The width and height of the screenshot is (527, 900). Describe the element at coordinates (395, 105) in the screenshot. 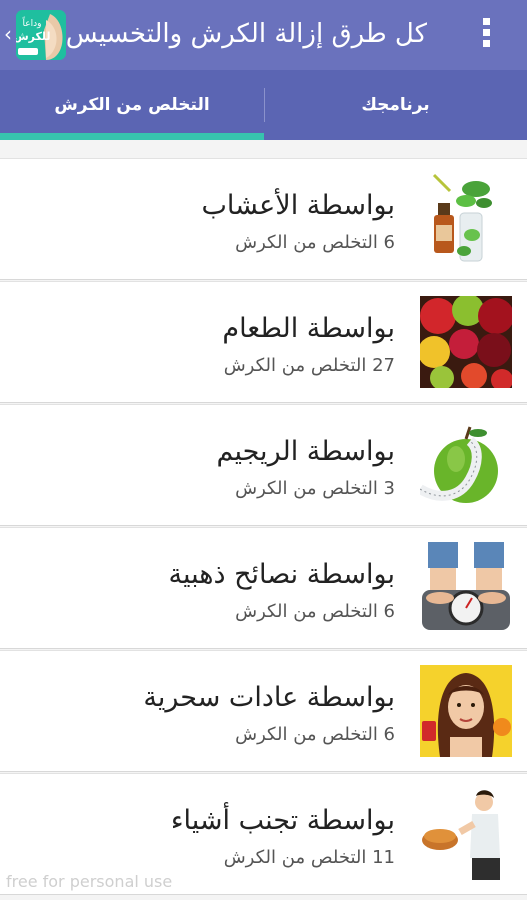

I see `tab-your-program: برنامجك` at that location.